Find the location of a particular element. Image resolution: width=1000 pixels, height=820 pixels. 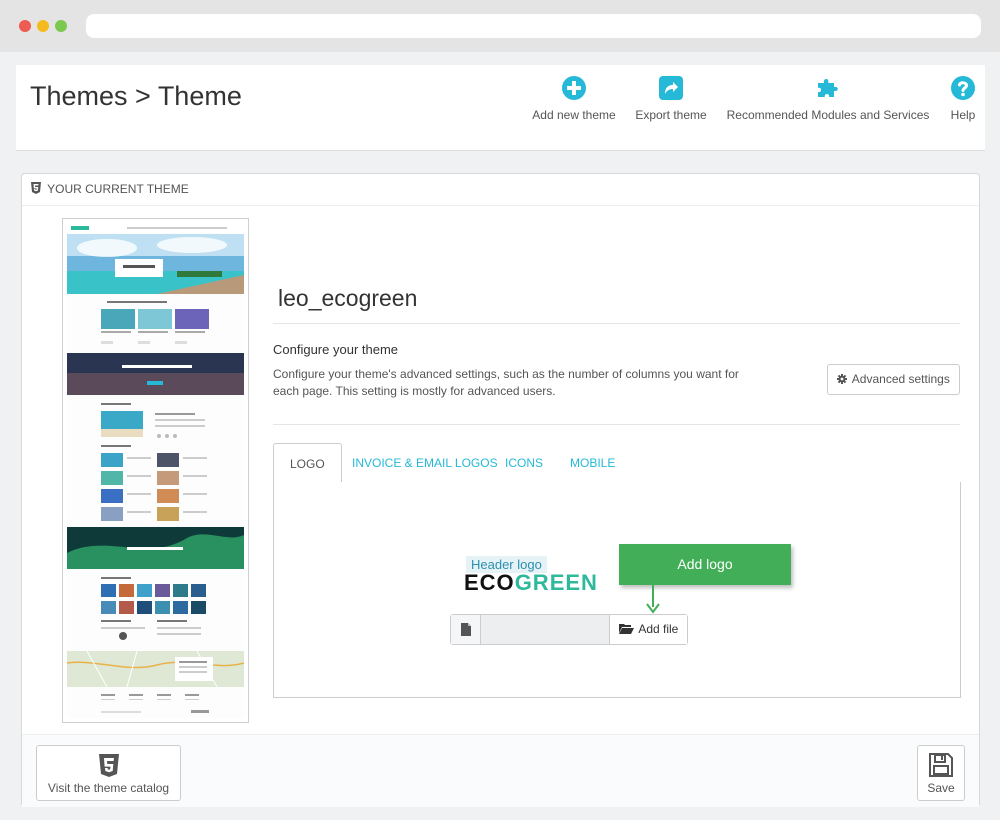

cog-icon is located at coordinates (842, 379).